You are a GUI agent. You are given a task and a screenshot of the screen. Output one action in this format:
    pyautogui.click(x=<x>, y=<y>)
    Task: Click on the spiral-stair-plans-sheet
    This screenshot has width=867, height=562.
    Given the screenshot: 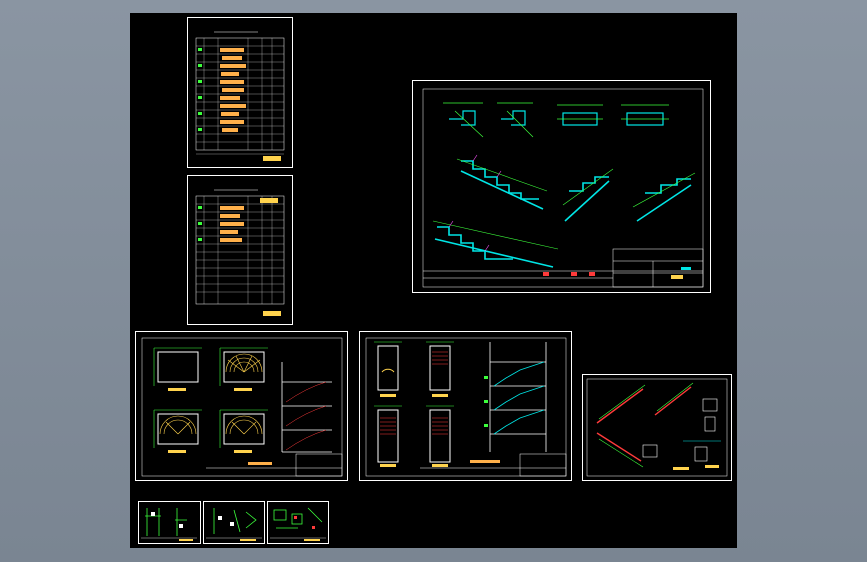 What is the action you would take?
    pyautogui.click(x=241, y=406)
    